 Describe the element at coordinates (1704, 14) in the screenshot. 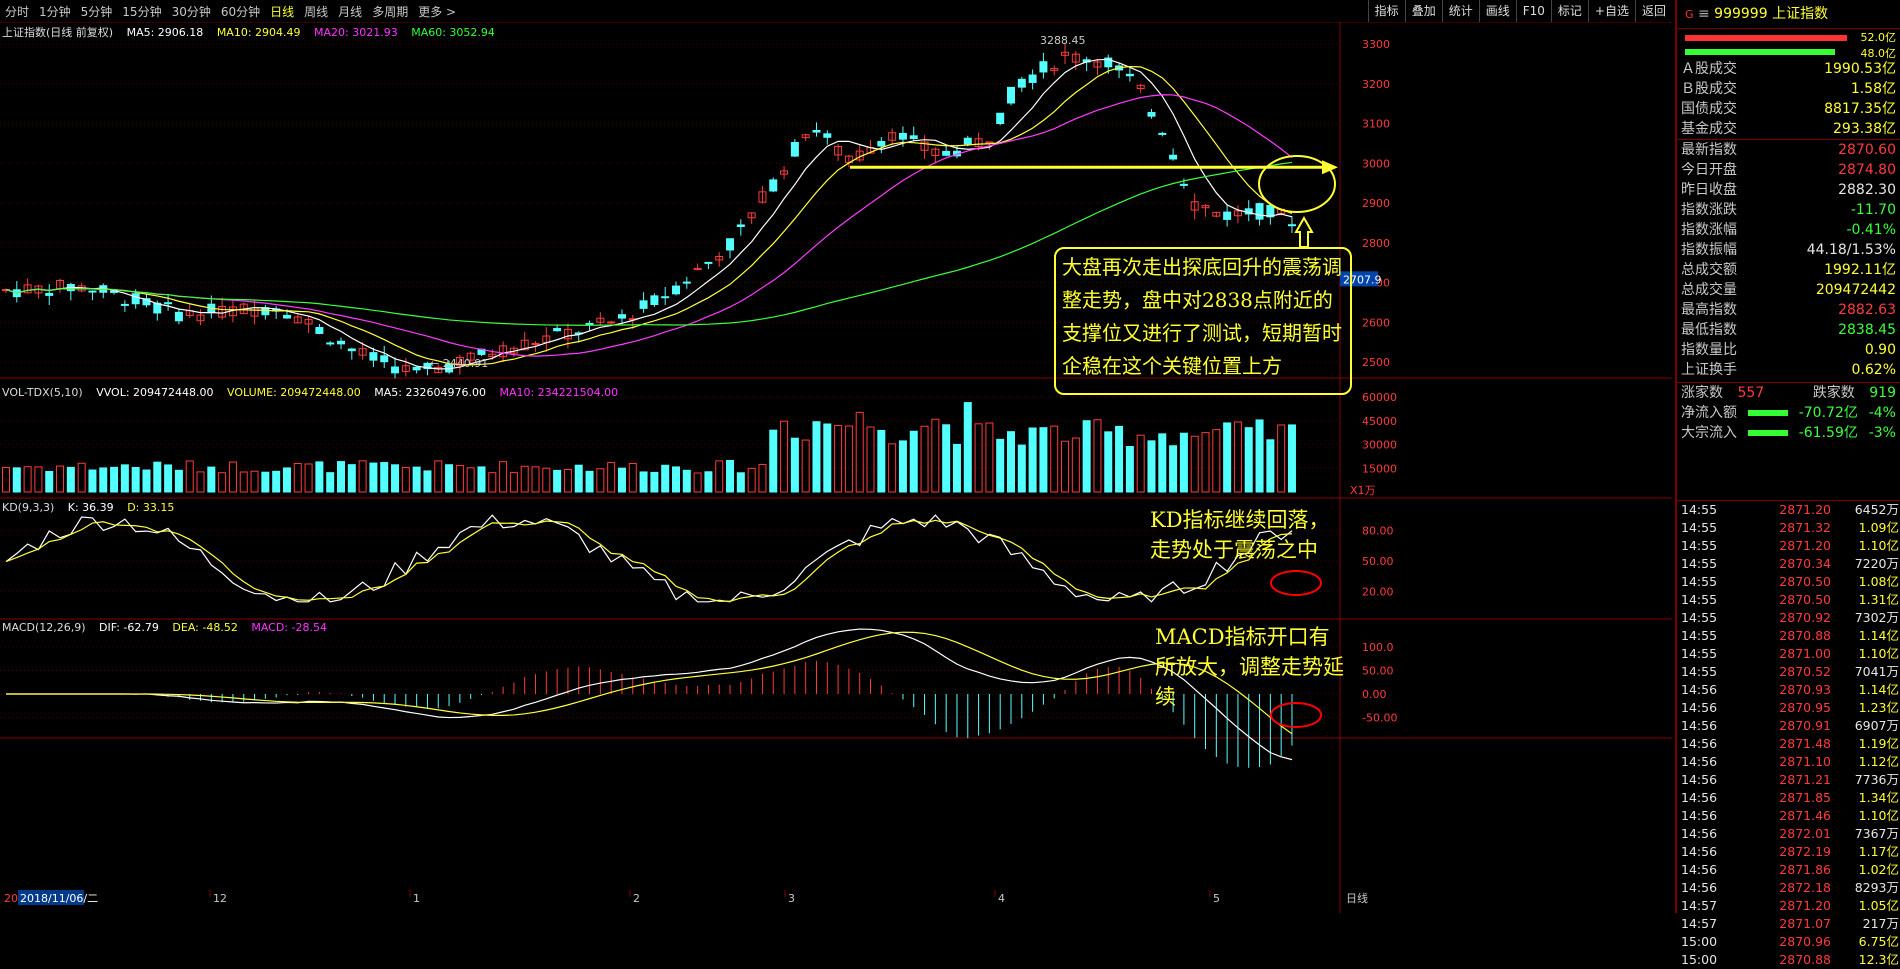

I see `menu-icon: ≡` at that location.